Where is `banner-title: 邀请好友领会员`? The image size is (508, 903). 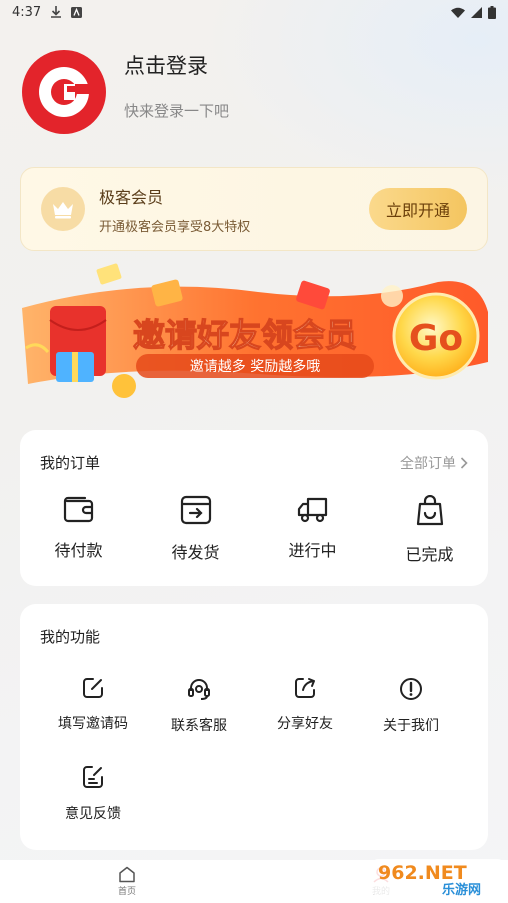
banner-title: 邀请好友领会员 is located at coordinates (245, 335).